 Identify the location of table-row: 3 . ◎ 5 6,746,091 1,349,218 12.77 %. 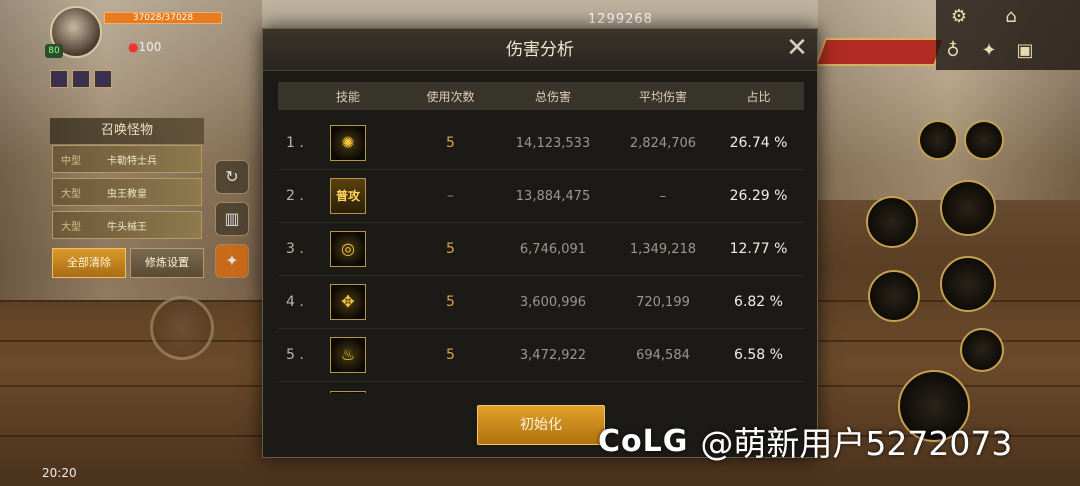
(541, 249).